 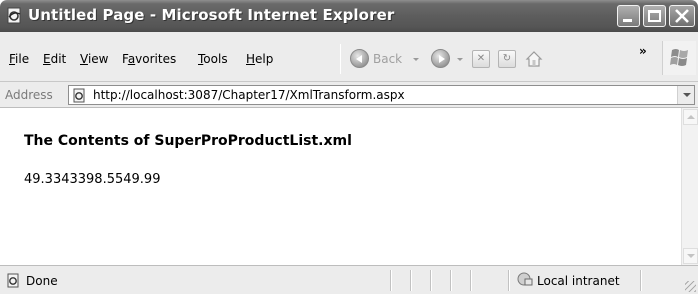 What do you see at coordinates (213, 59) in the screenshot?
I see `menu-tools: Tools` at bounding box center [213, 59].